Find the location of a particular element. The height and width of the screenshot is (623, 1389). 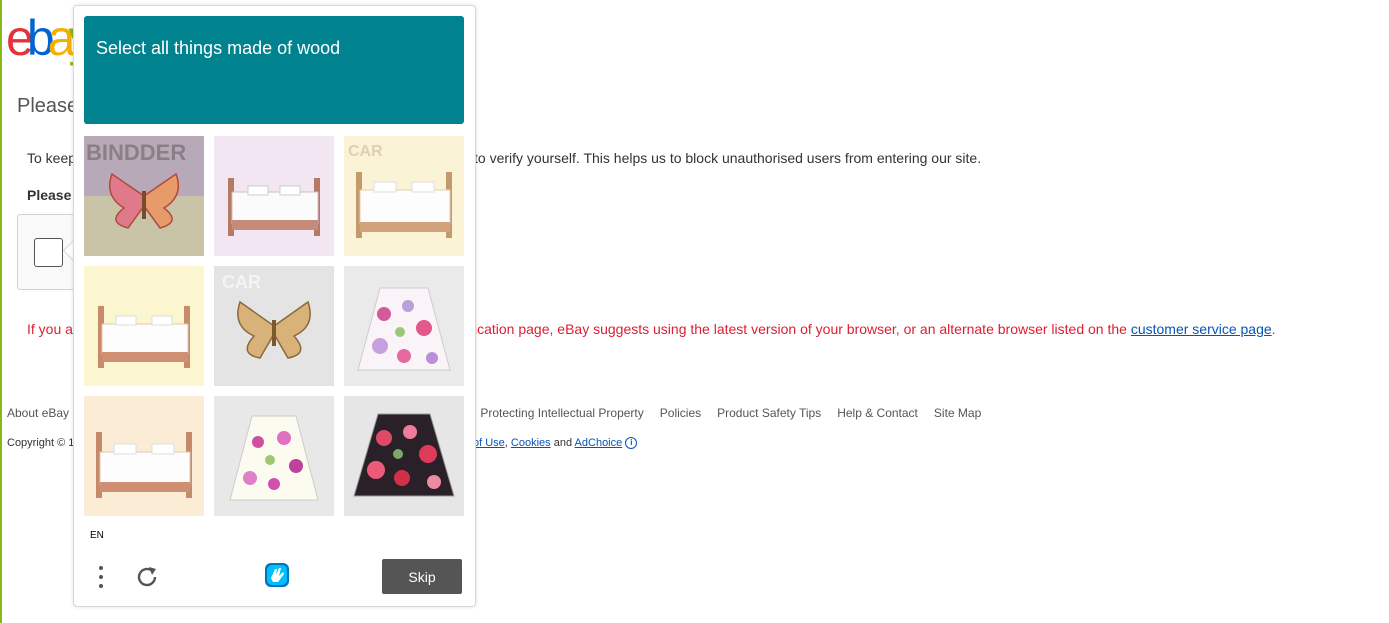

left-accent-rule is located at coordinates (1, 311).